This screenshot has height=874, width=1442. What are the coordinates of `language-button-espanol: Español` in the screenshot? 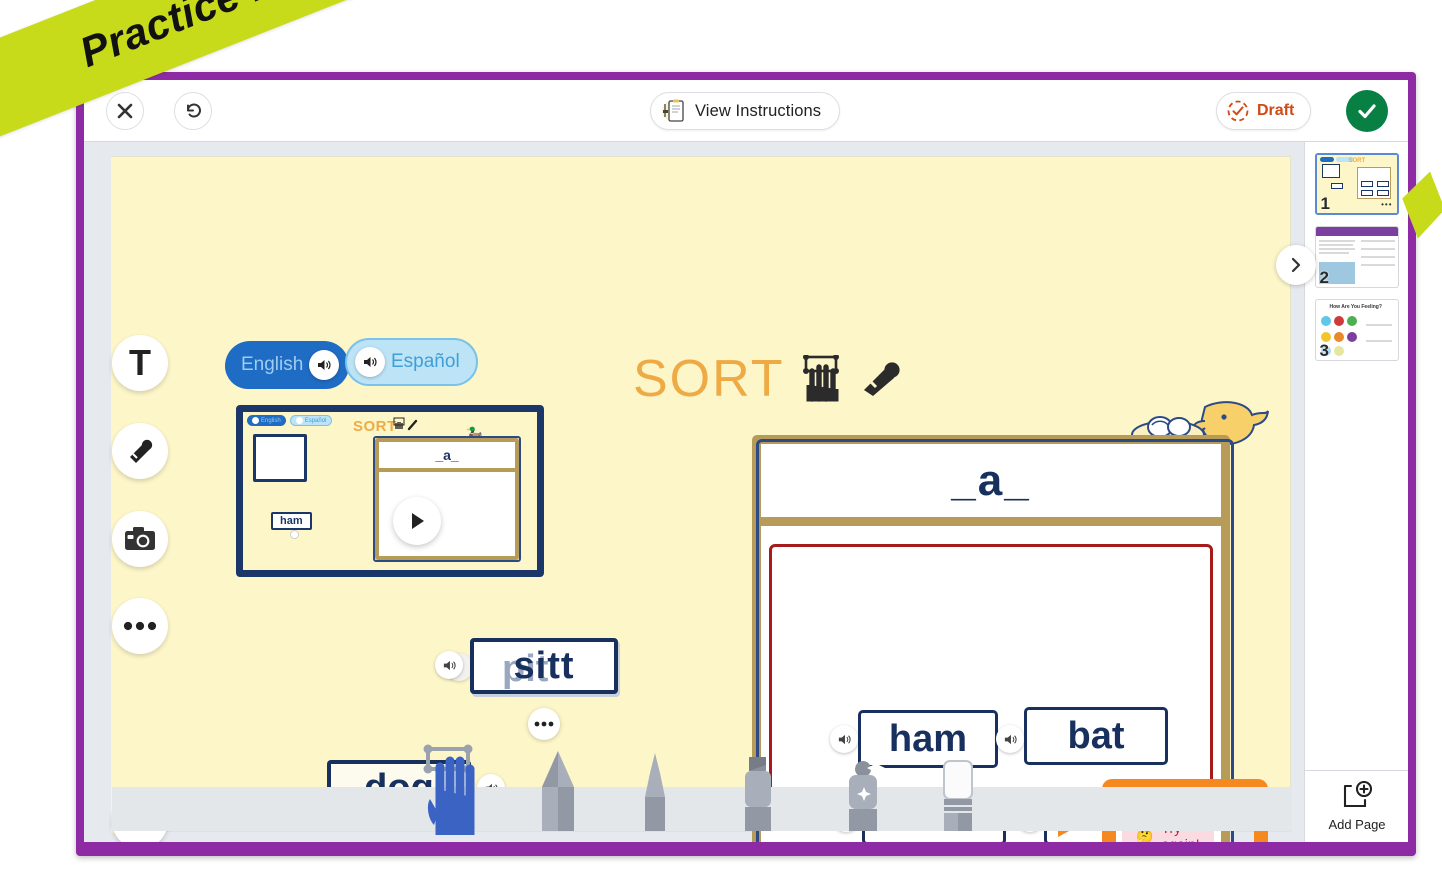 It's located at (411, 362).